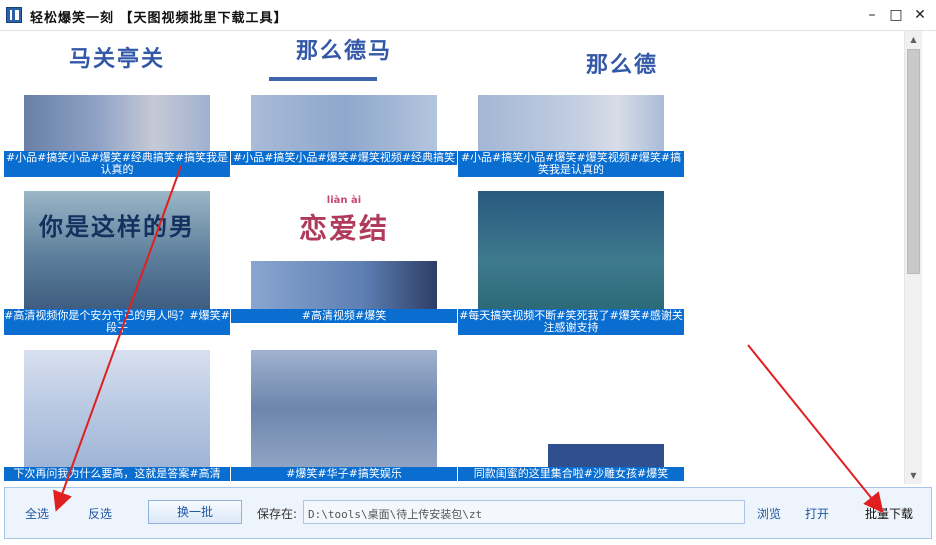 The width and height of the screenshot is (936, 545). What do you see at coordinates (344, 250) in the screenshot?
I see `video-thumbnail: liàn ài 恋爱结` at bounding box center [344, 250].